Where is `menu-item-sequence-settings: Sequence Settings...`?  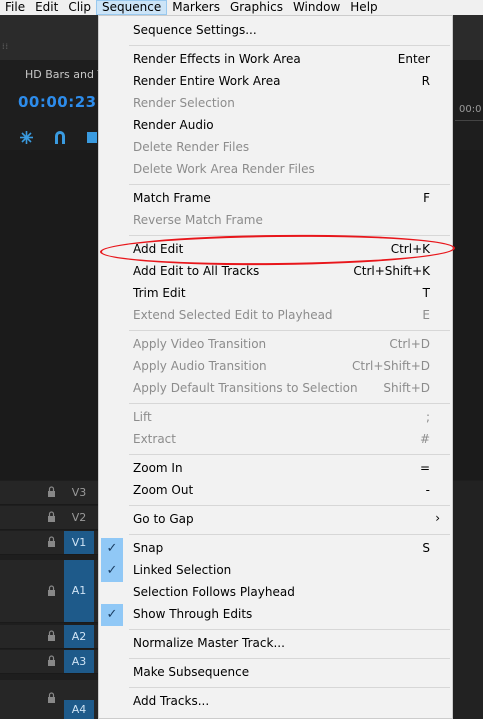 menu-item-sequence-settings: Sequence Settings... is located at coordinates (275, 31).